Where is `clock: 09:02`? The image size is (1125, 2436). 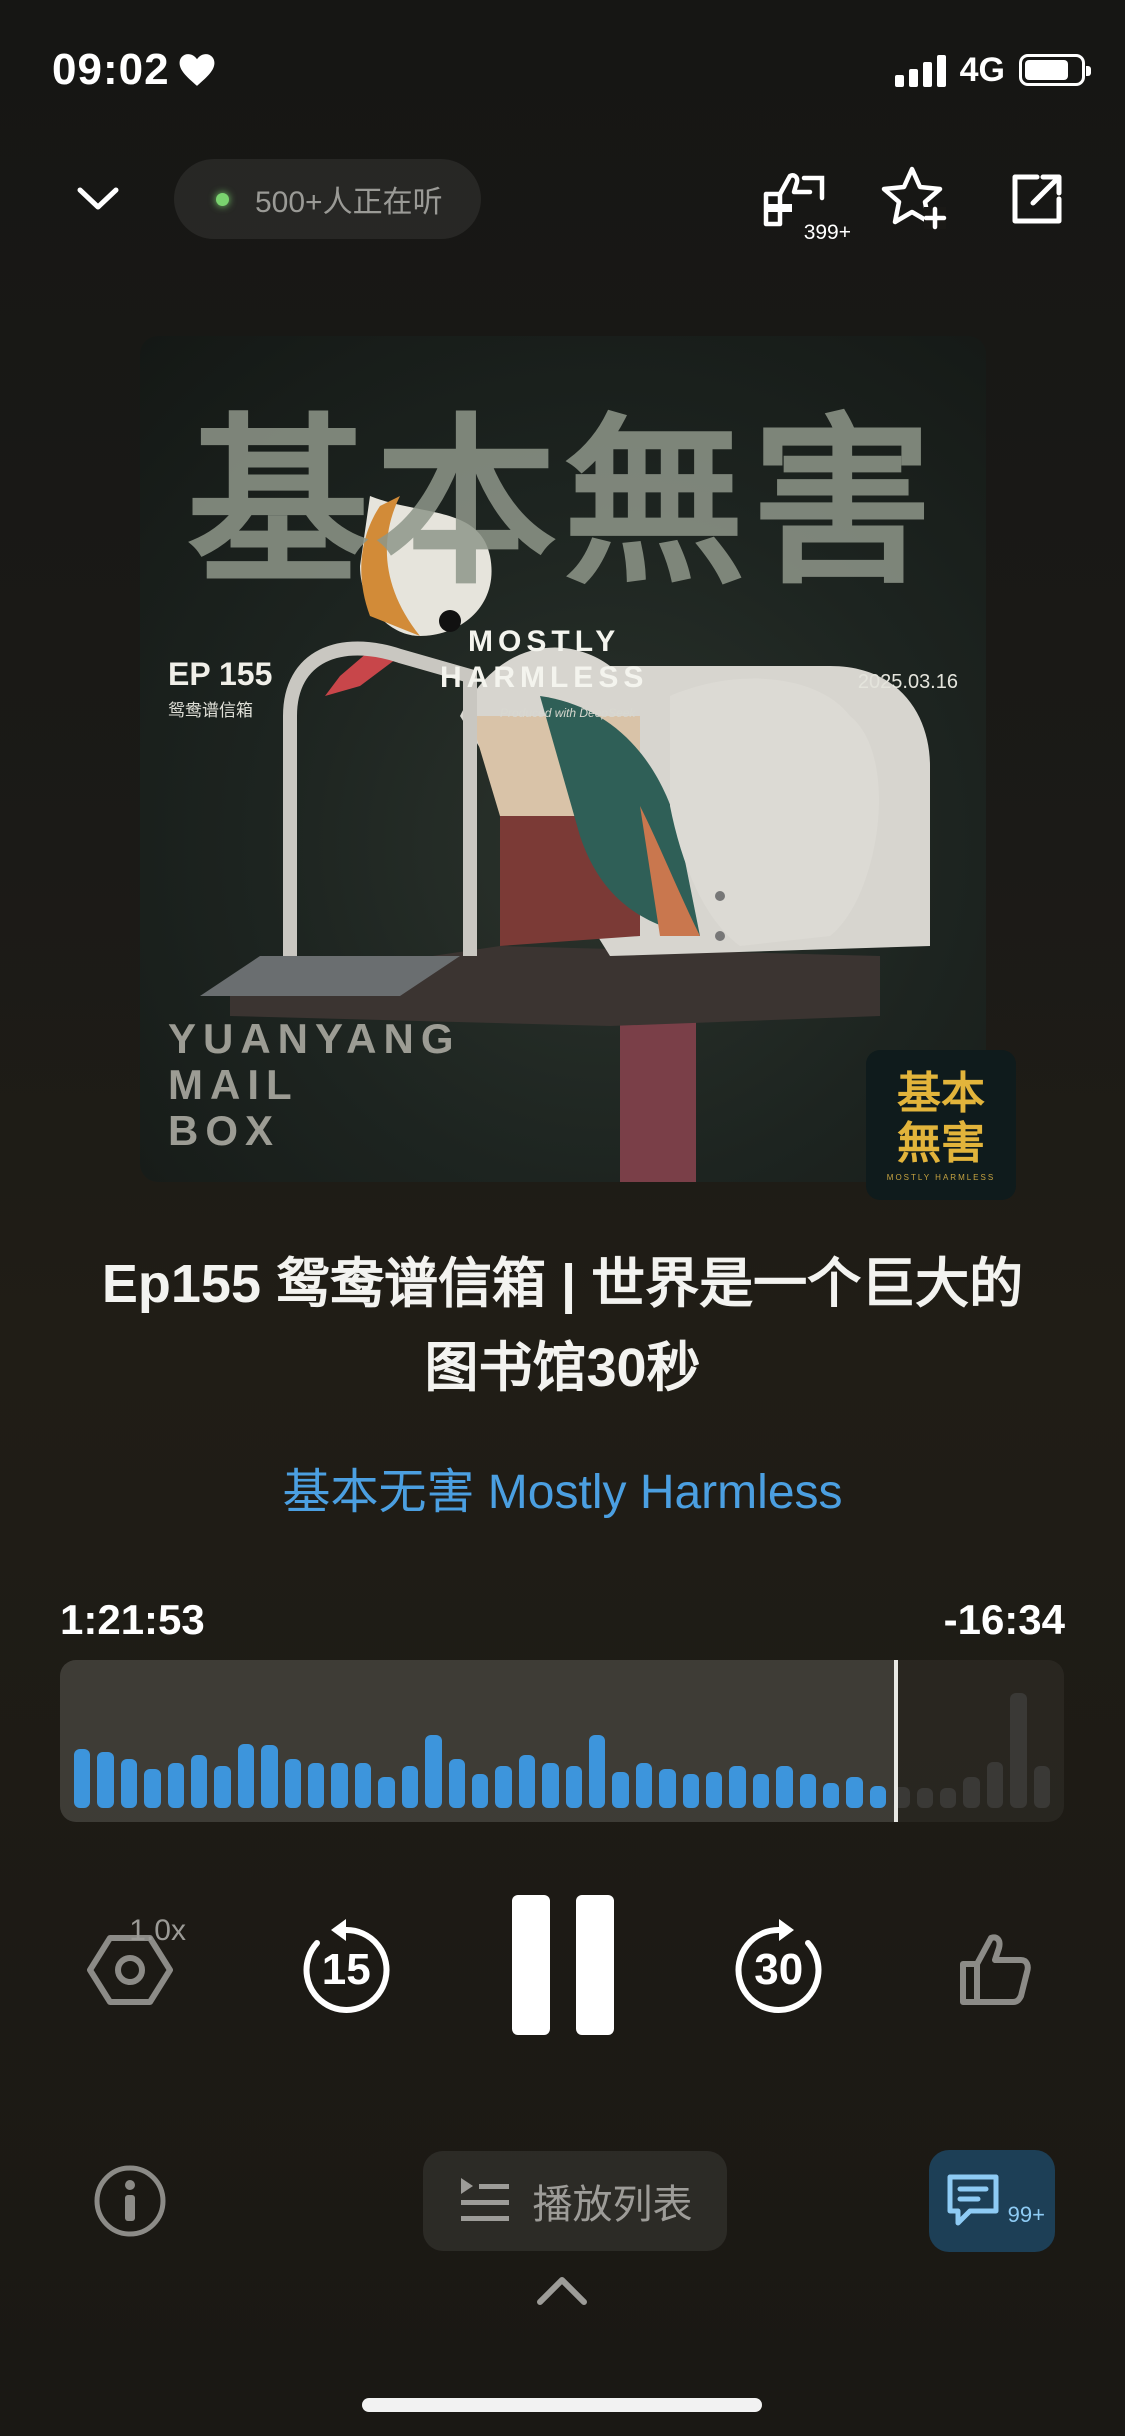 clock: 09:02 is located at coordinates (111, 69).